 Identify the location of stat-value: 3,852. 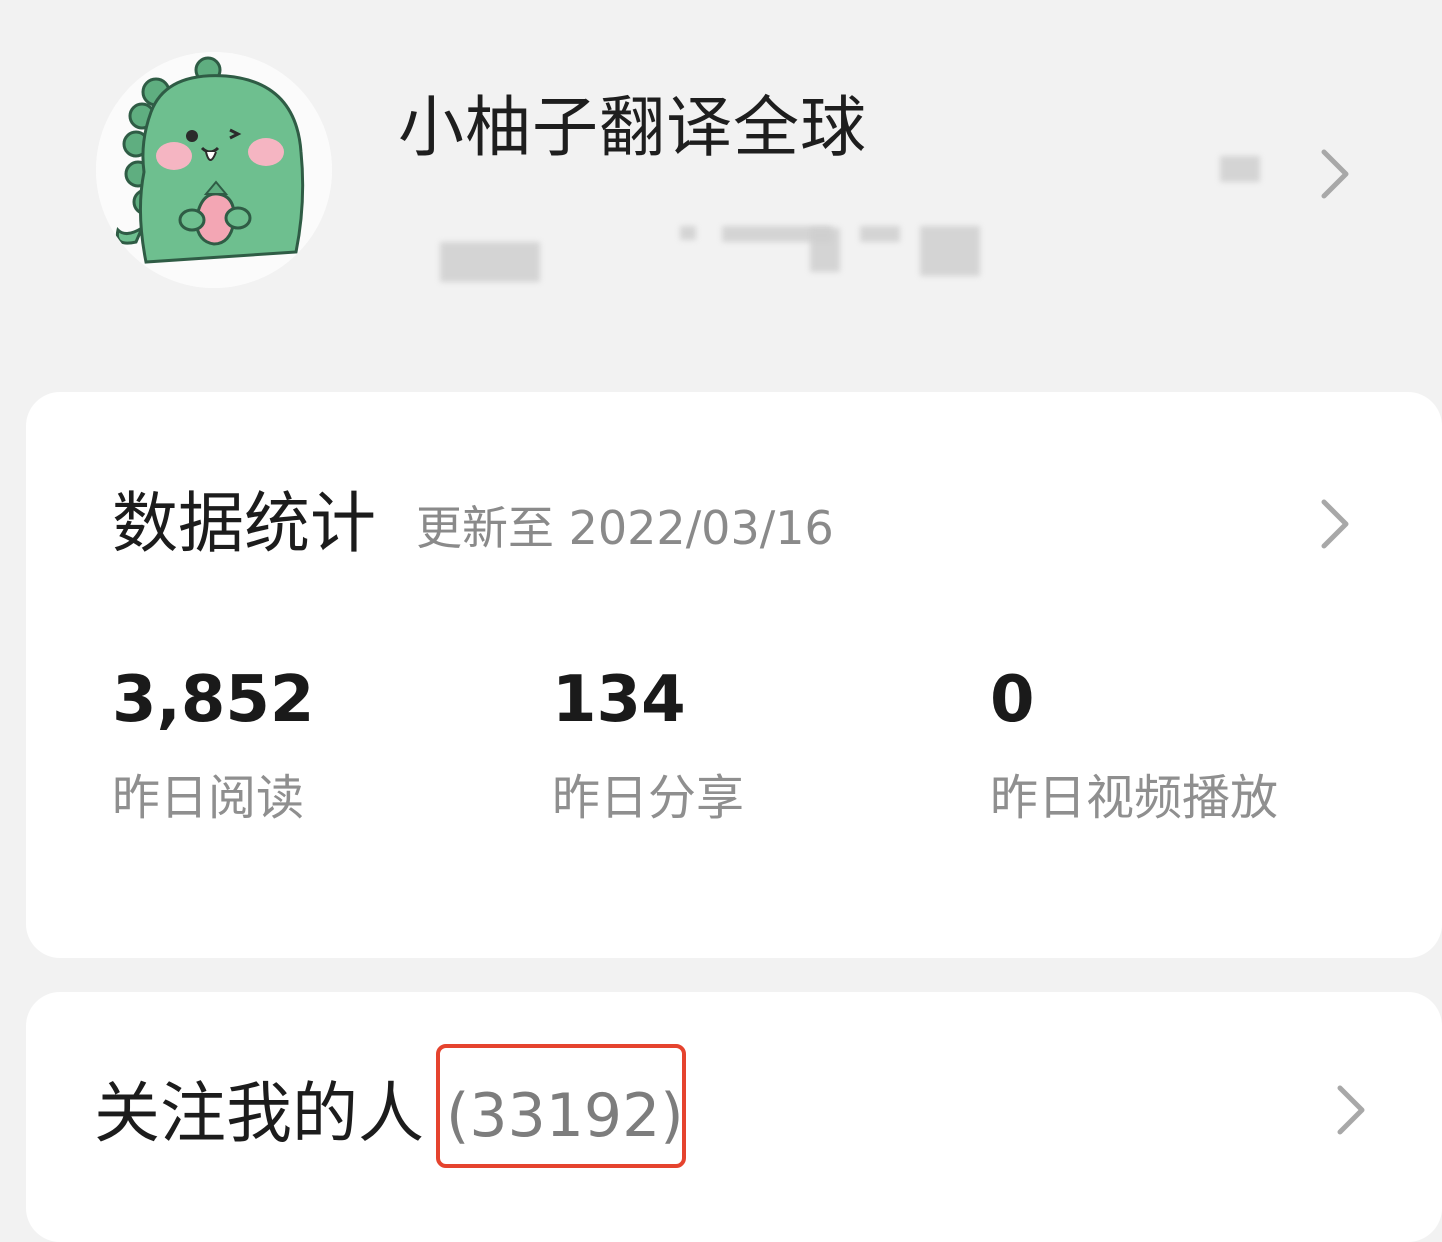
(213, 700).